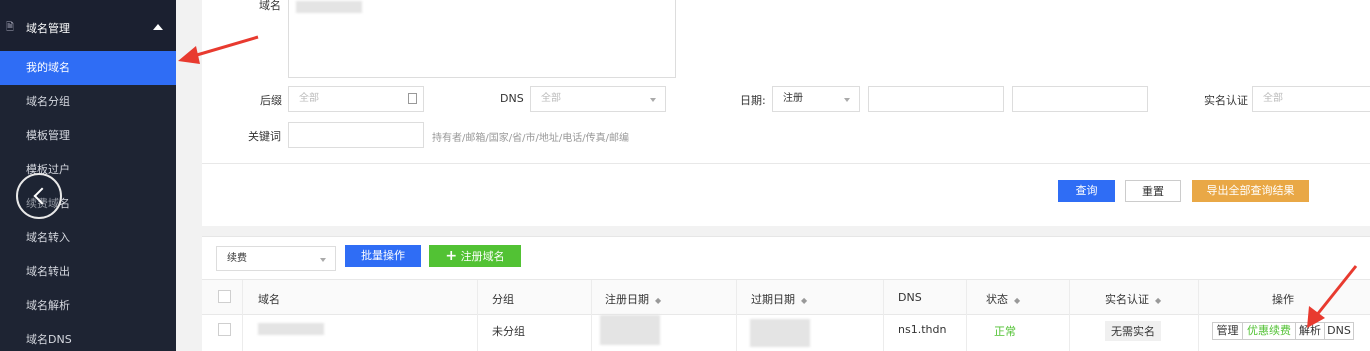  I want to click on header-exp-date: 过期日期, so click(773, 299).